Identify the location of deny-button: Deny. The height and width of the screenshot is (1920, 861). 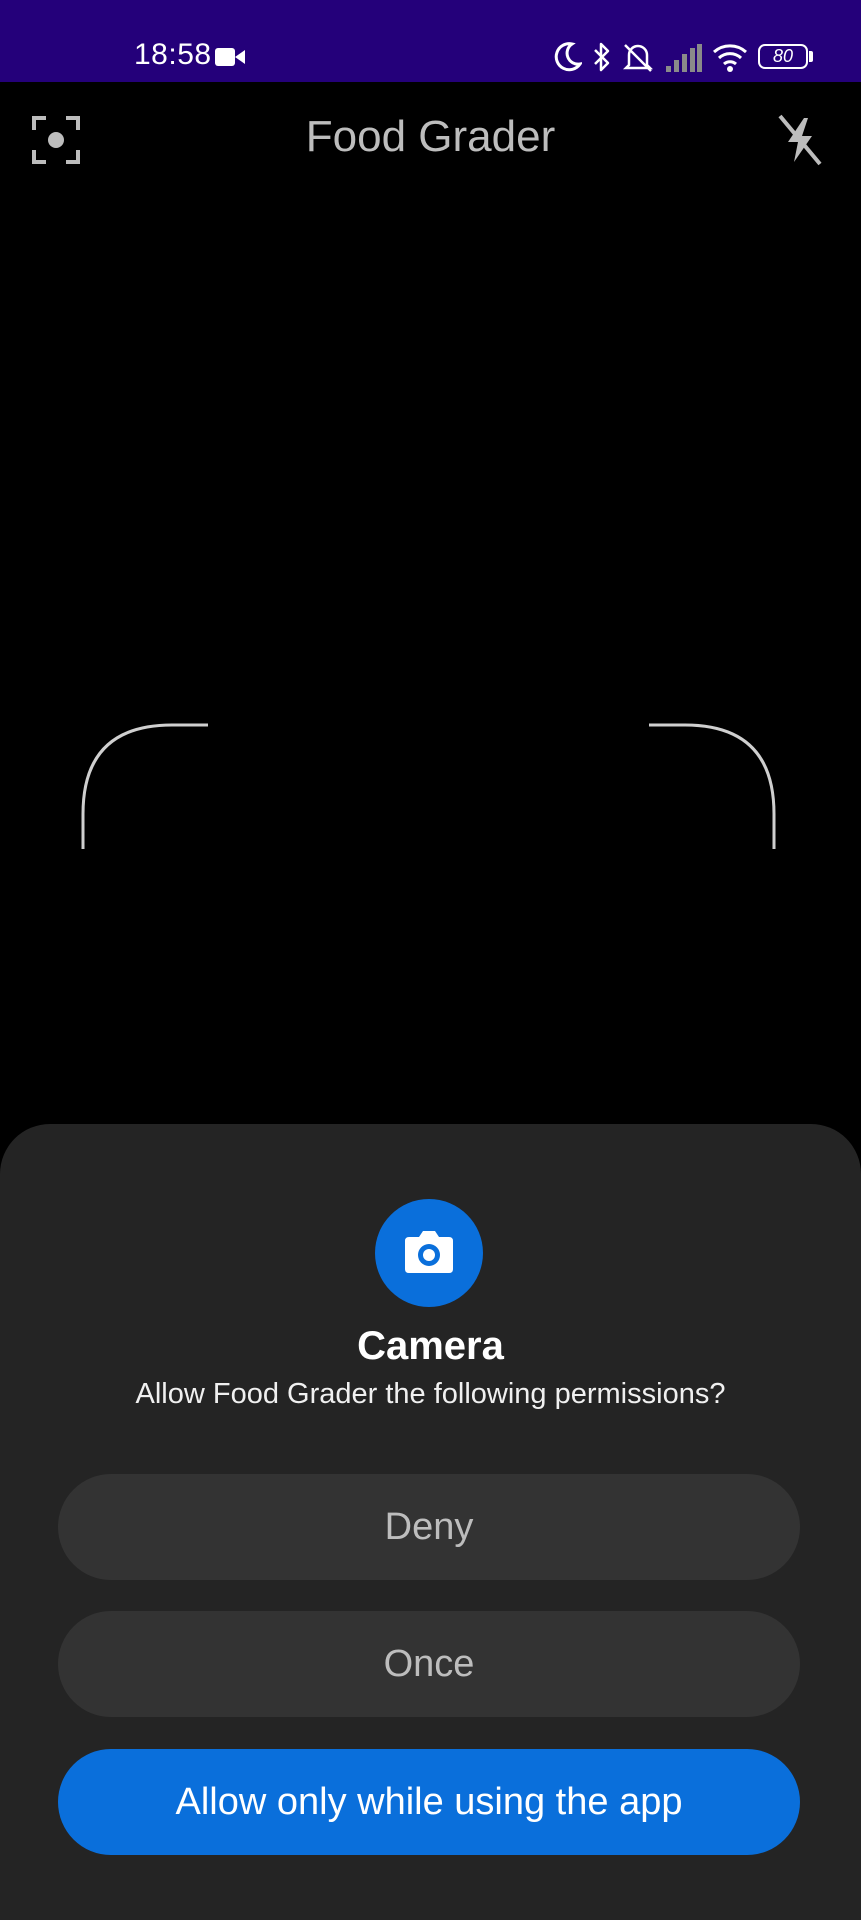
(429, 1527).